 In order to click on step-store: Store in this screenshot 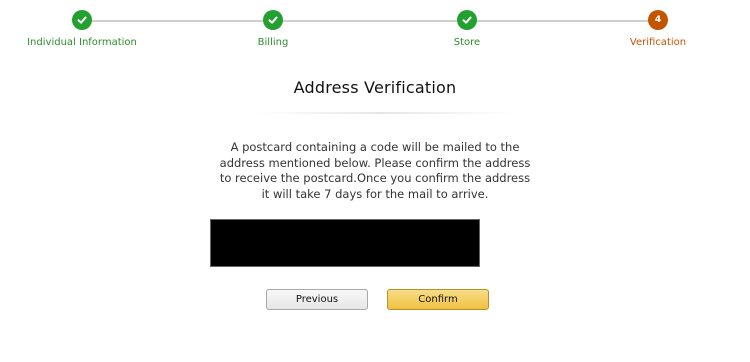, I will do `click(467, 29)`.